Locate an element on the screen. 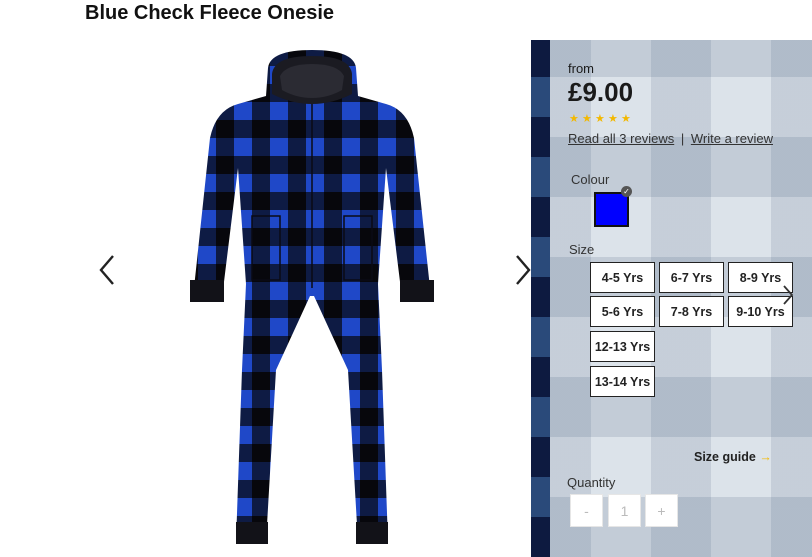 Image resolution: width=812 pixels, height=557 pixels. size-option-7-8: 7-8 Yrs is located at coordinates (691, 311).